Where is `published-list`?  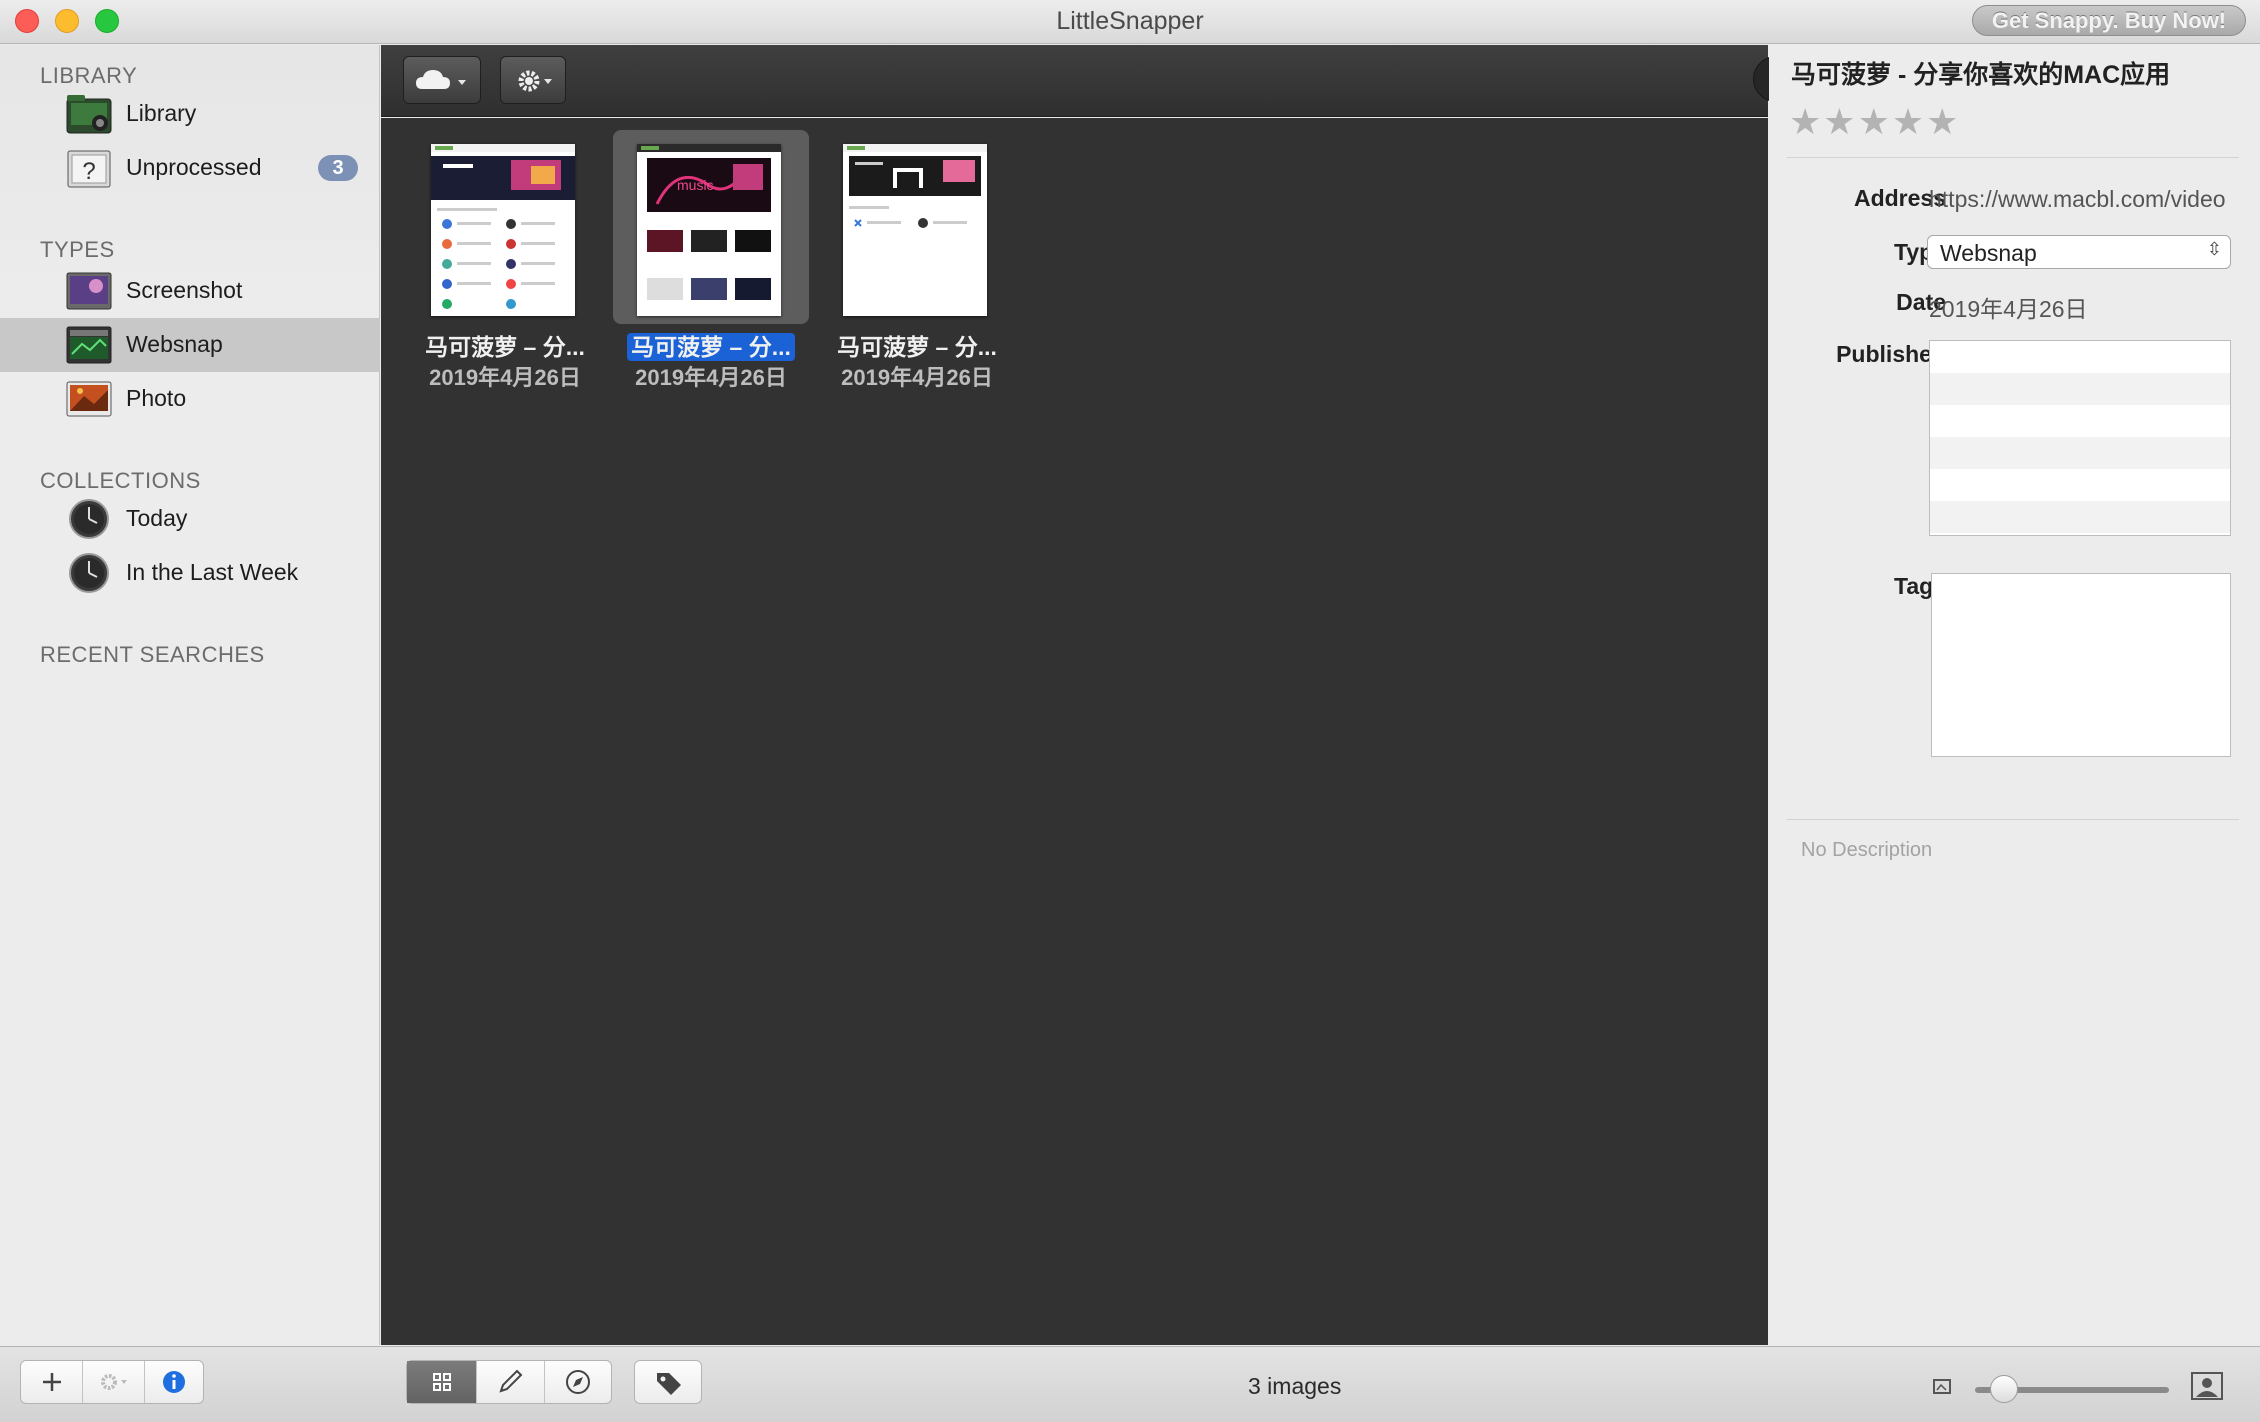 published-list is located at coordinates (2080, 438).